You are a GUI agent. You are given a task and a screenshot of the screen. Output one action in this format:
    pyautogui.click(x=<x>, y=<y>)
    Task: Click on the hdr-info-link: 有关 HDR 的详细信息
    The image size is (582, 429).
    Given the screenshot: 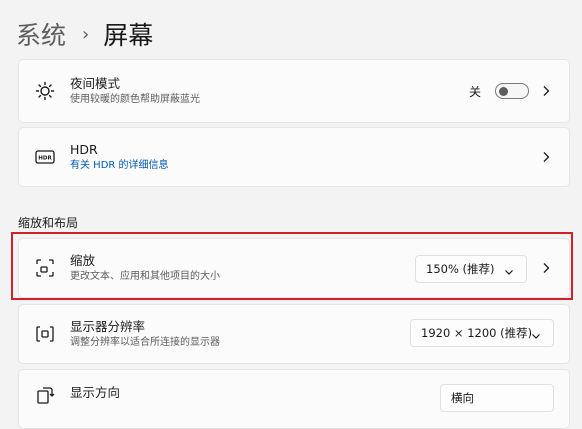 What is the action you would take?
    pyautogui.click(x=119, y=166)
    